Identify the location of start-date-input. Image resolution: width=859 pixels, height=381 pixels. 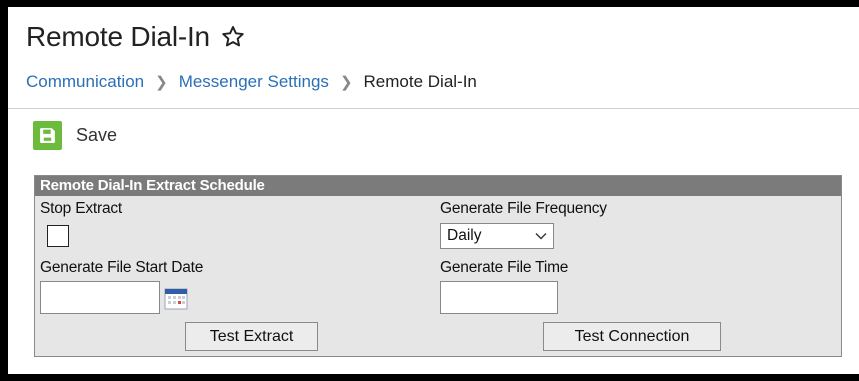
(100, 297).